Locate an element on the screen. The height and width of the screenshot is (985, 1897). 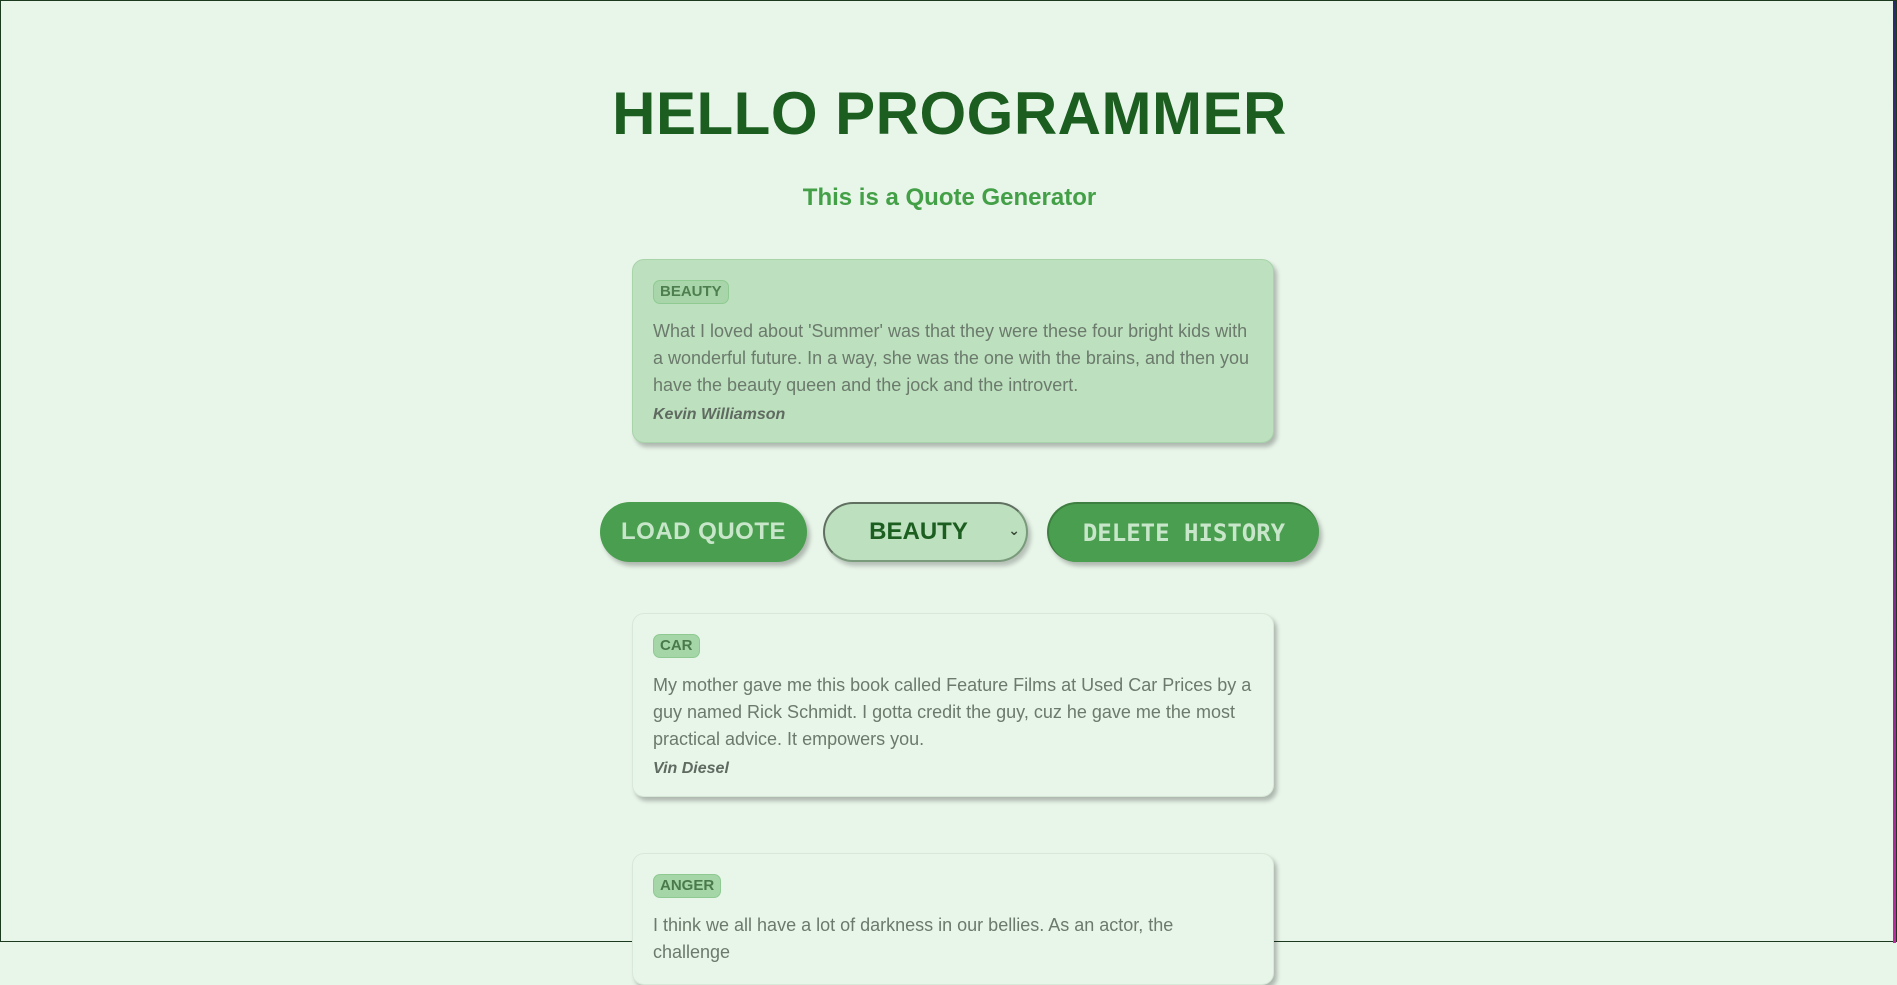
quote-category-tag: ANGER is located at coordinates (687, 886).